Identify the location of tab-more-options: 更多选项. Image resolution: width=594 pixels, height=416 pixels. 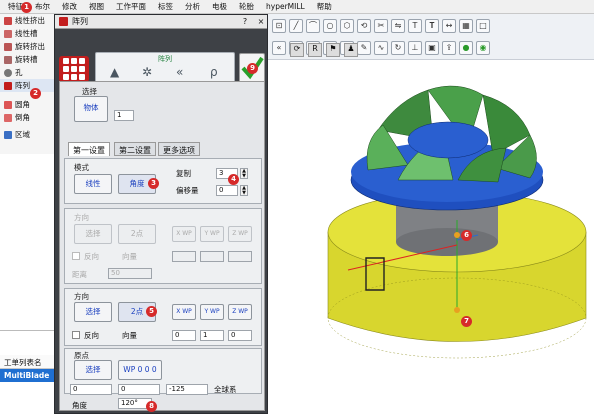
(179, 149).